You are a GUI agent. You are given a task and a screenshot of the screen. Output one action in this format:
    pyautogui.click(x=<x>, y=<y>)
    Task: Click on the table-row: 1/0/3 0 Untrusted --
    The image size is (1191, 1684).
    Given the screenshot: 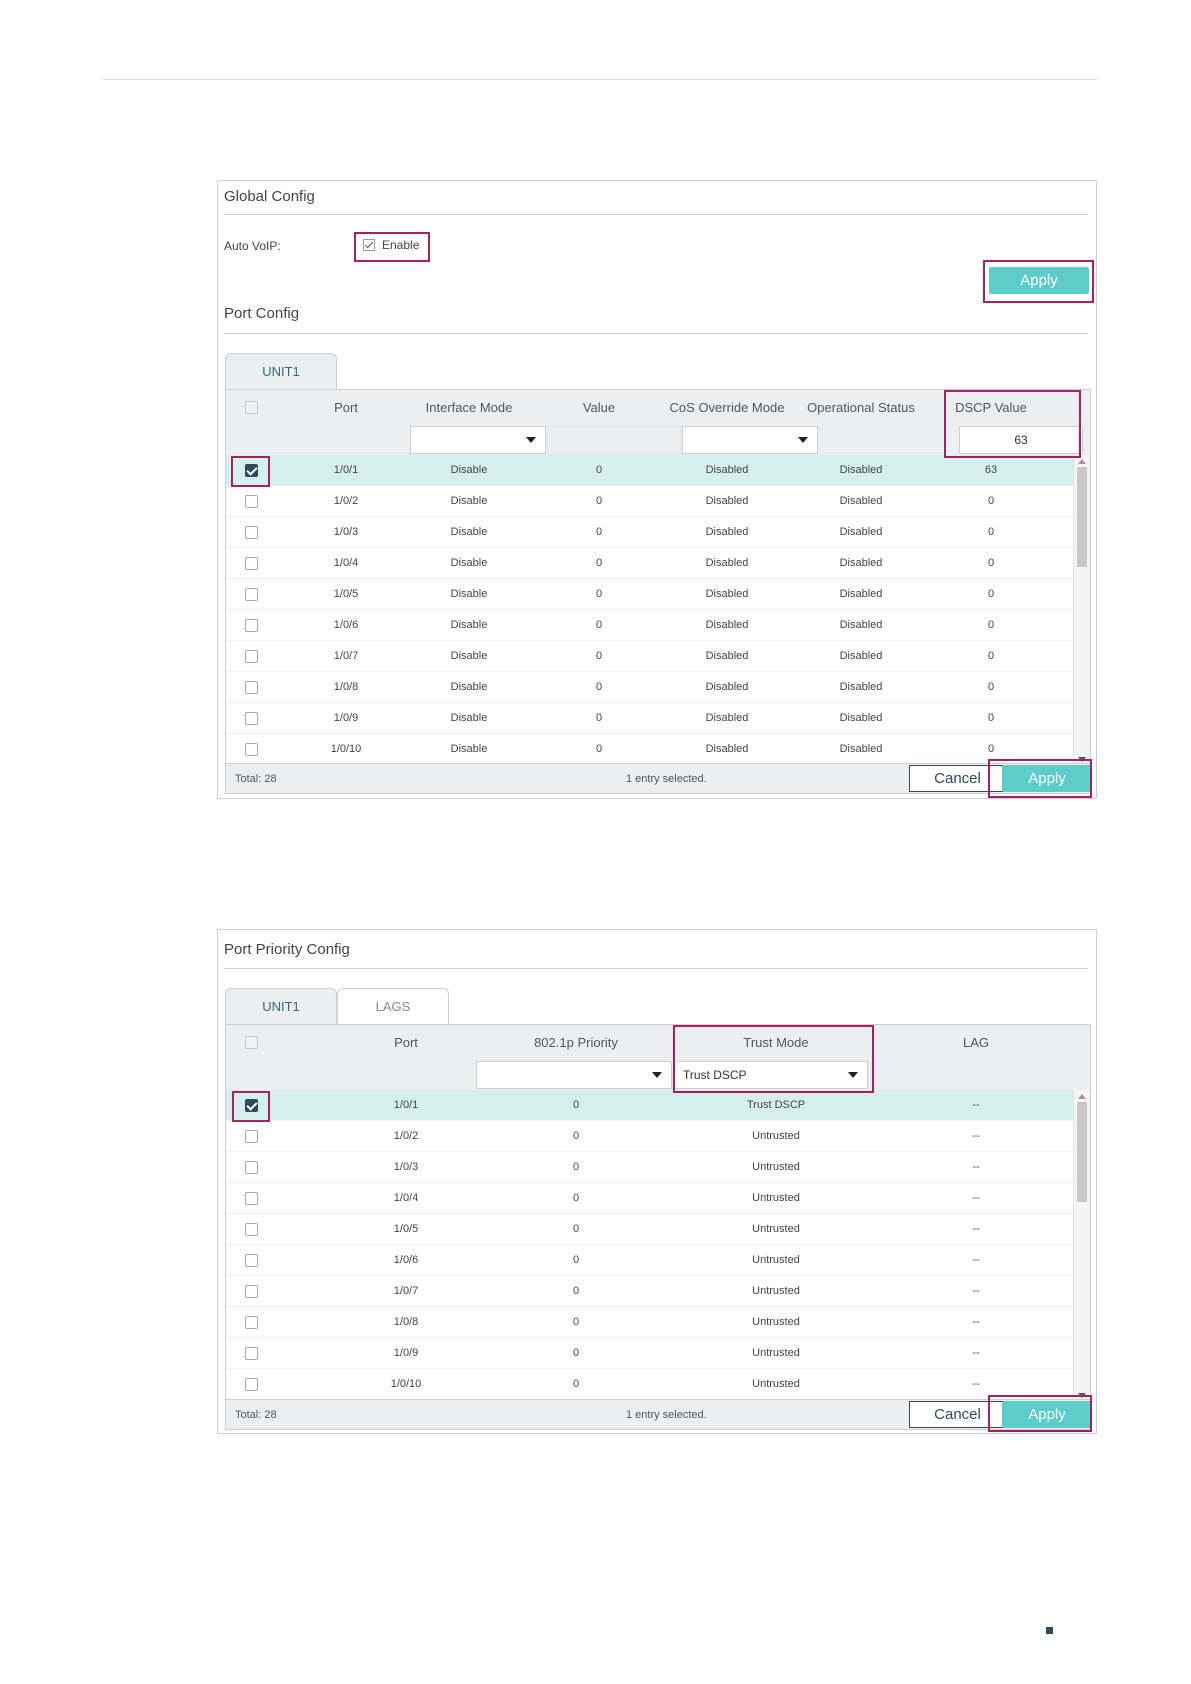 What is the action you would take?
    pyautogui.click(x=649, y=1167)
    